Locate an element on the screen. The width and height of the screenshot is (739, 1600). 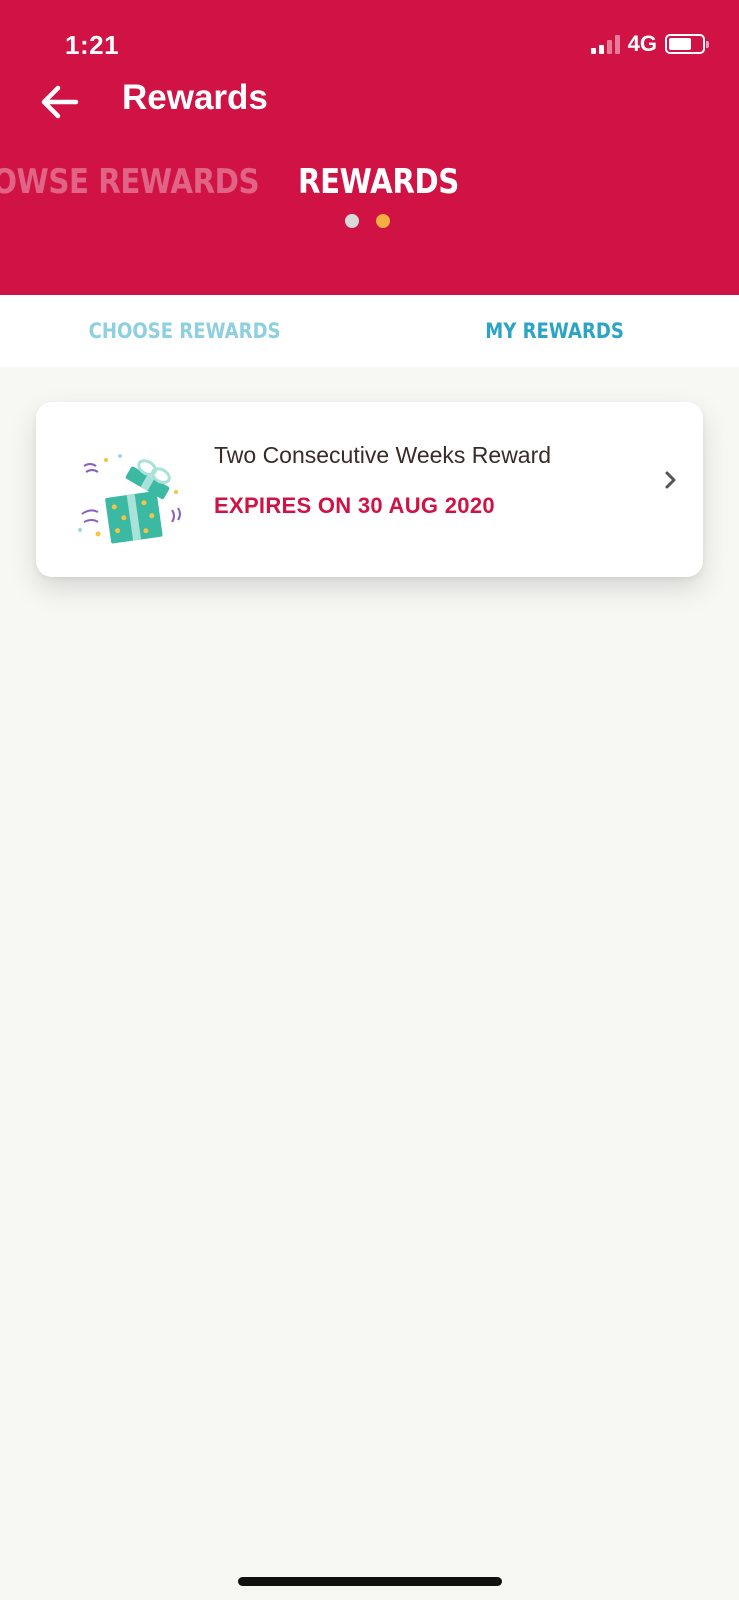
status-time: 1:21 is located at coordinates (92, 45).